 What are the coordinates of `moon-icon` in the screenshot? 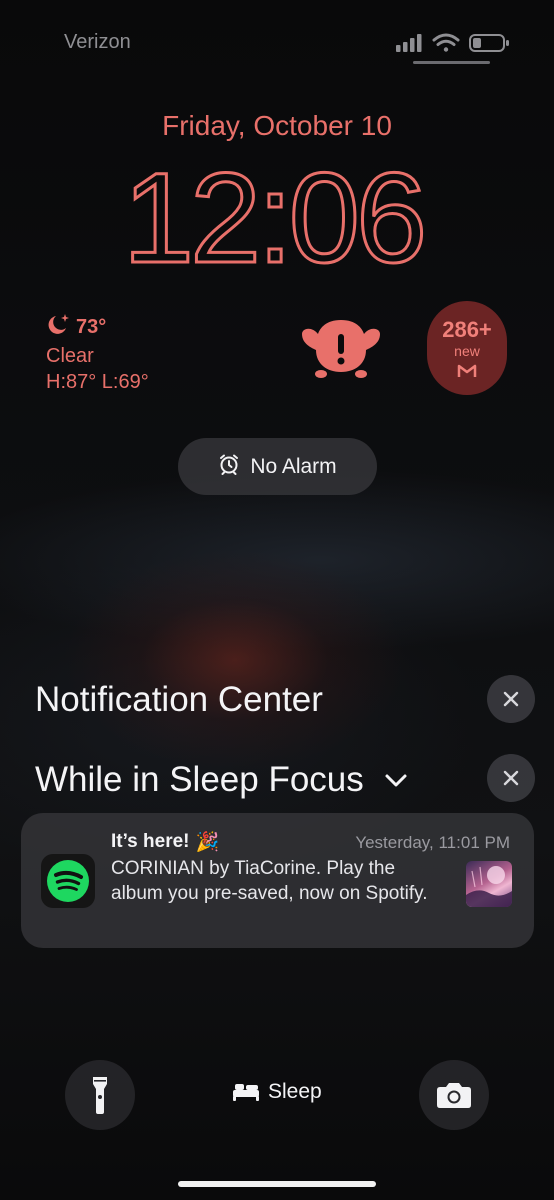 It's located at (59, 327).